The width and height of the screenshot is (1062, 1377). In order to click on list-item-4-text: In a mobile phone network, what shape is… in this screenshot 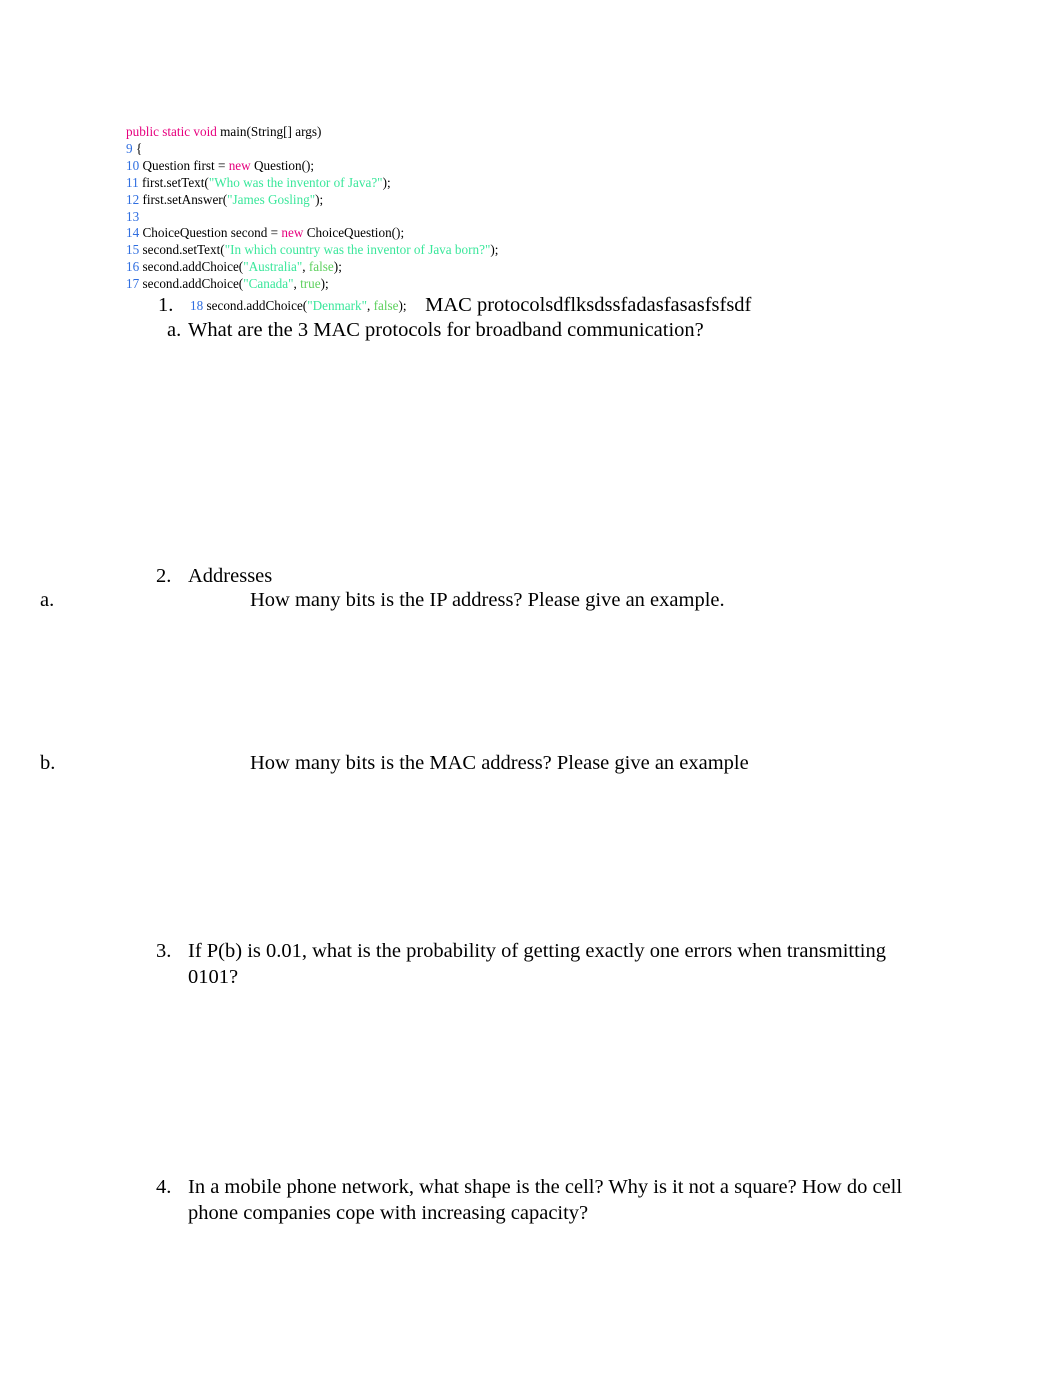, I will do `click(545, 1200)`.